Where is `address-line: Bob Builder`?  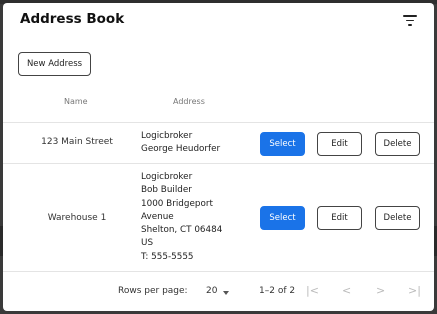
address-line: Bob Builder is located at coordinates (166, 190).